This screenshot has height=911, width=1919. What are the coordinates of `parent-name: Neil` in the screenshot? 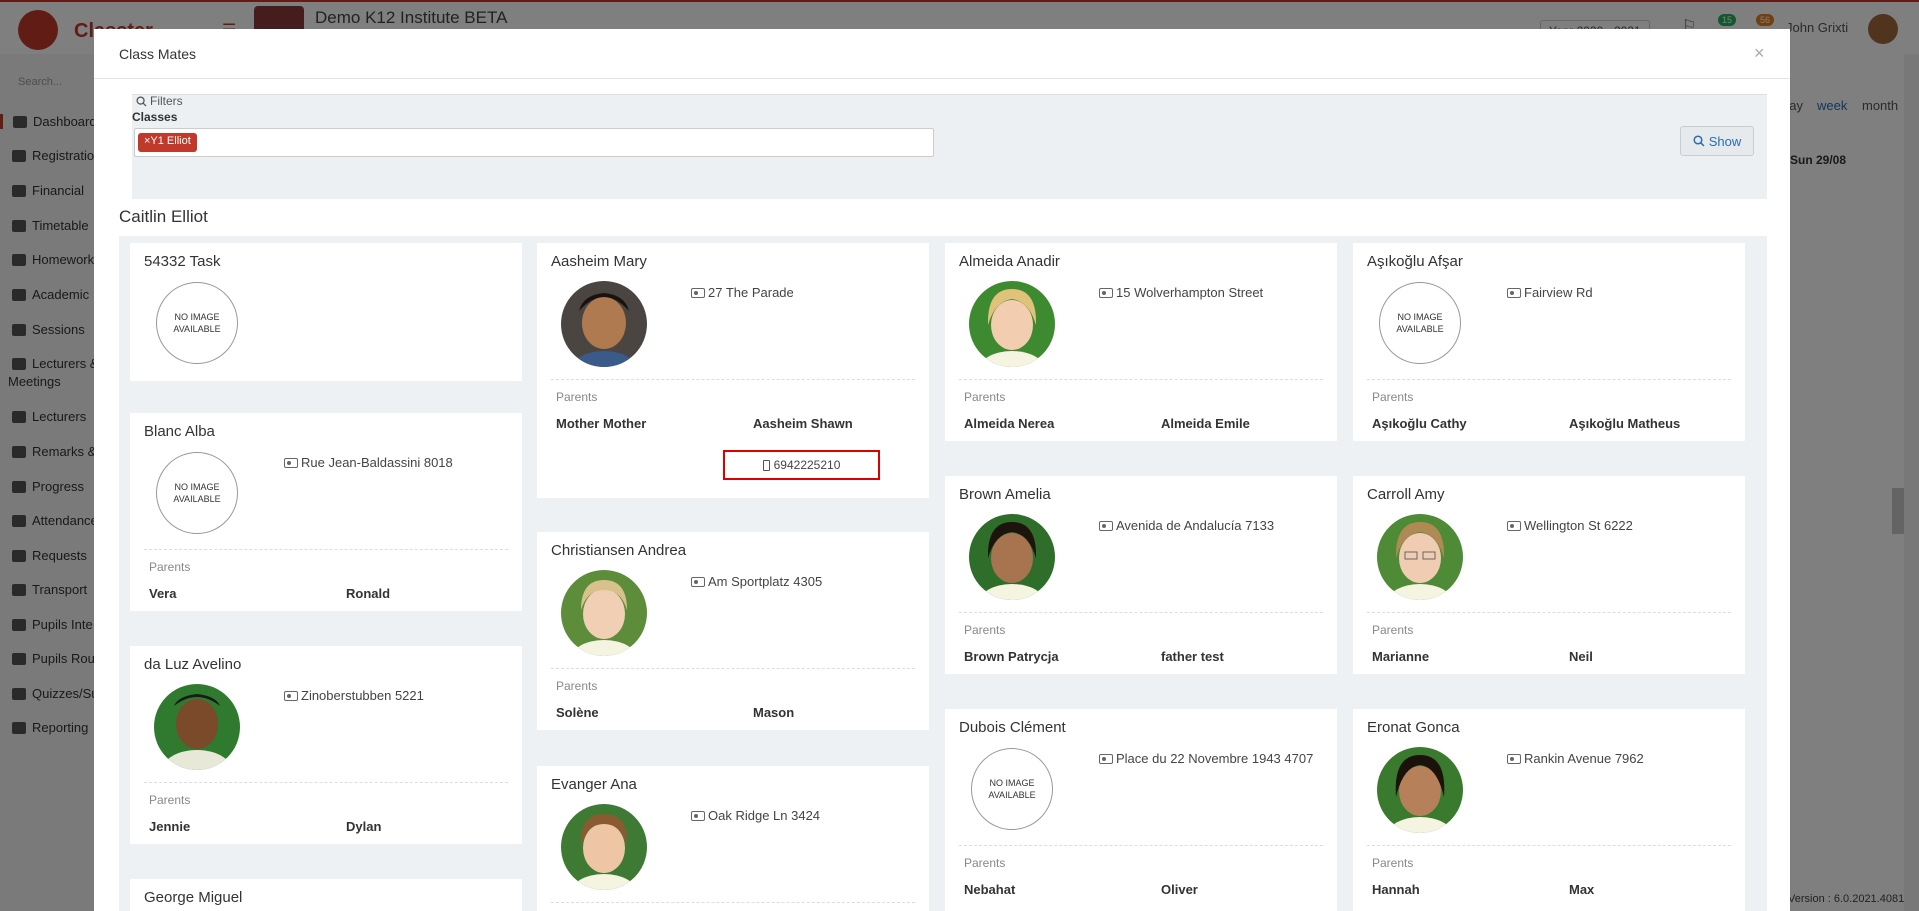 It's located at (1581, 656).